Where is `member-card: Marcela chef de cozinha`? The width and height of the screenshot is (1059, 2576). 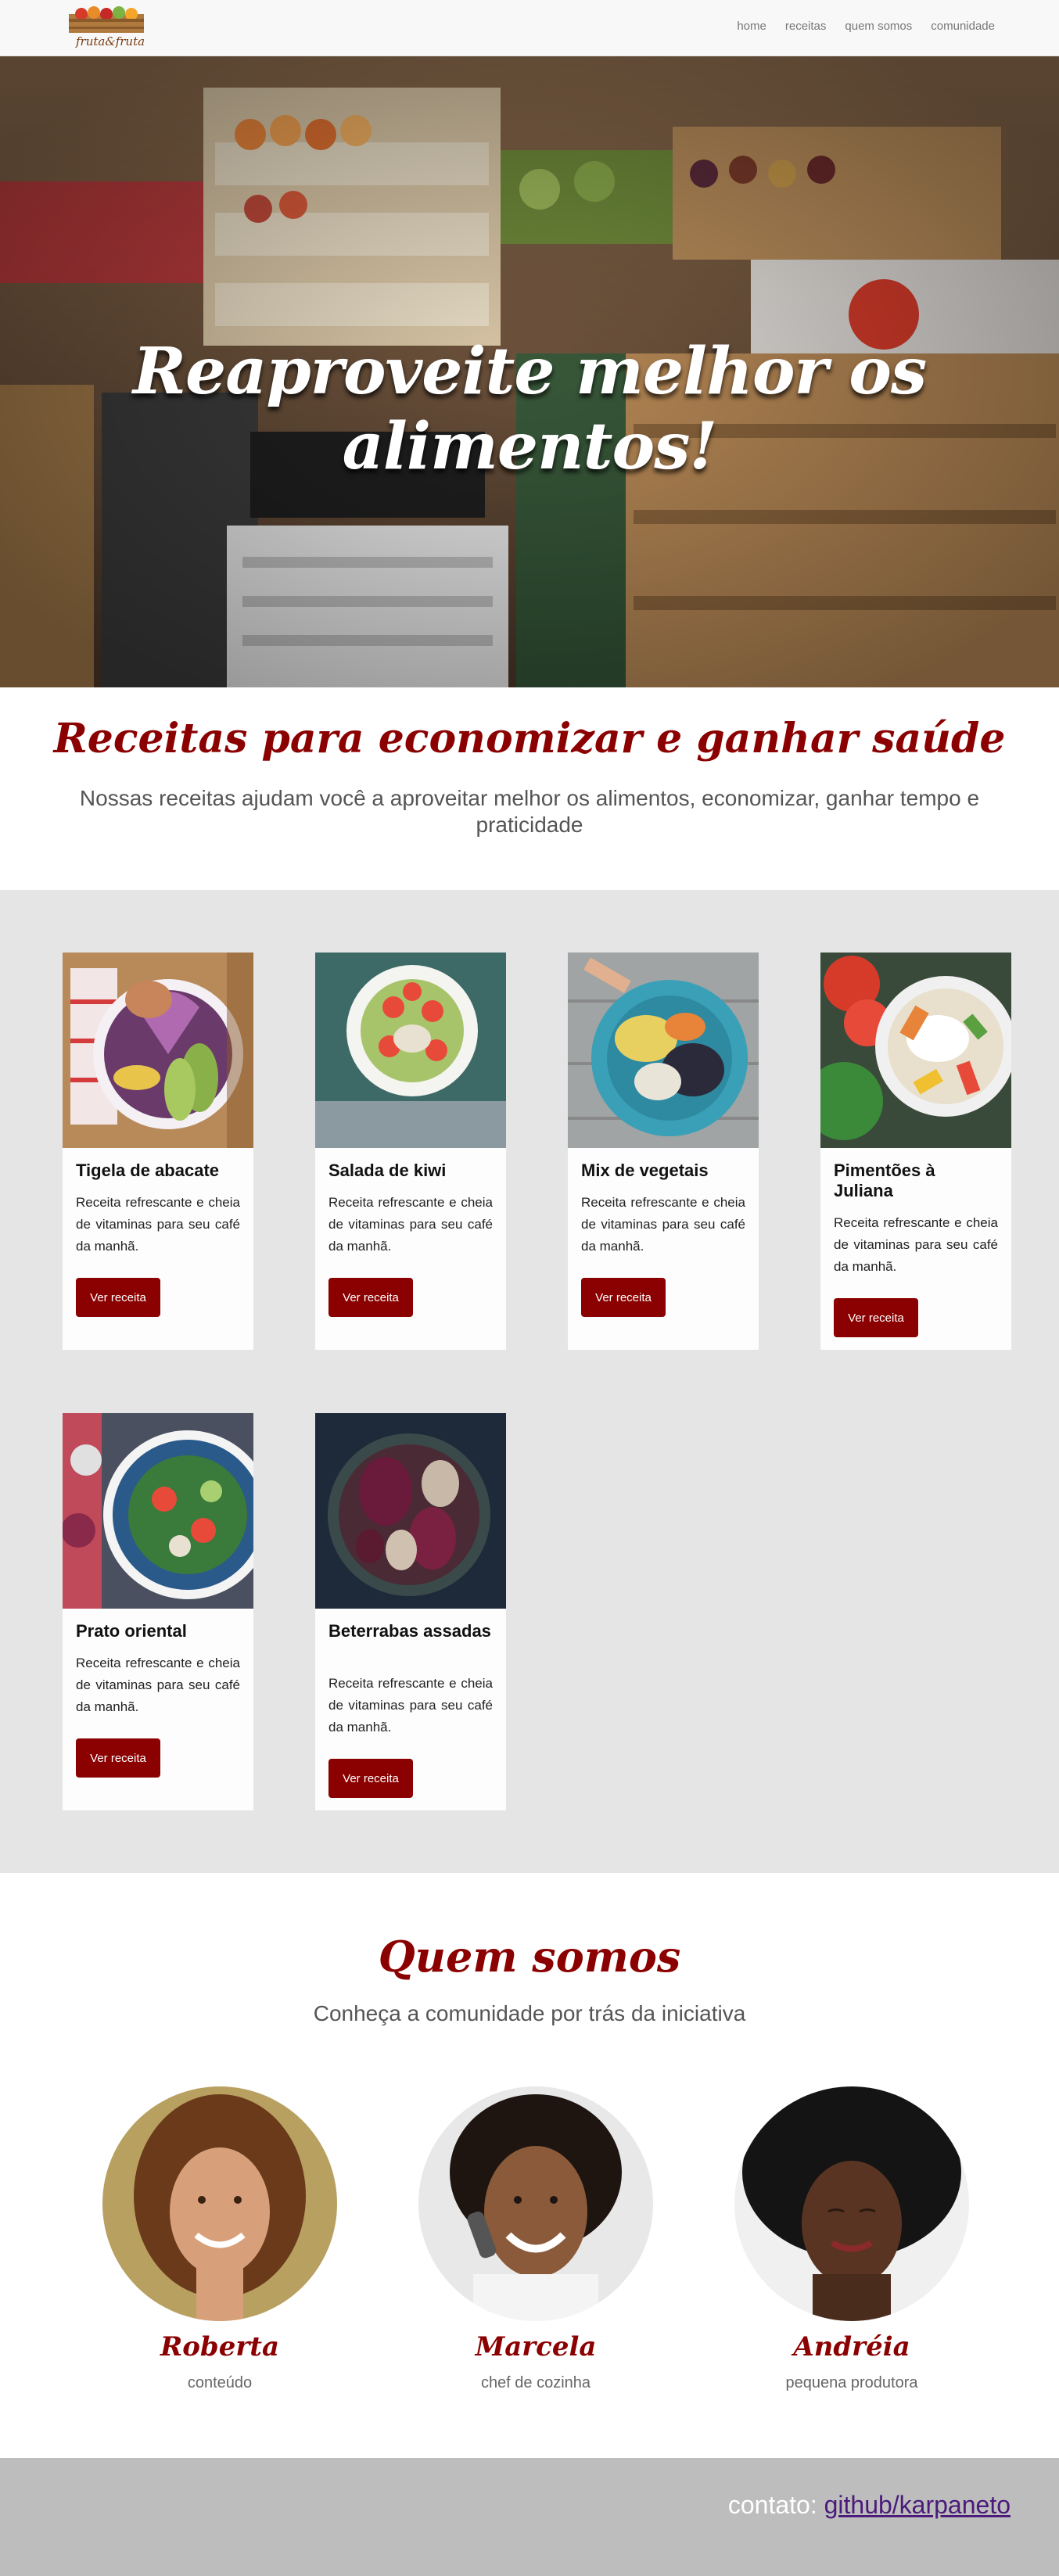 member-card: Marcela chef de cozinha is located at coordinates (535, 2238).